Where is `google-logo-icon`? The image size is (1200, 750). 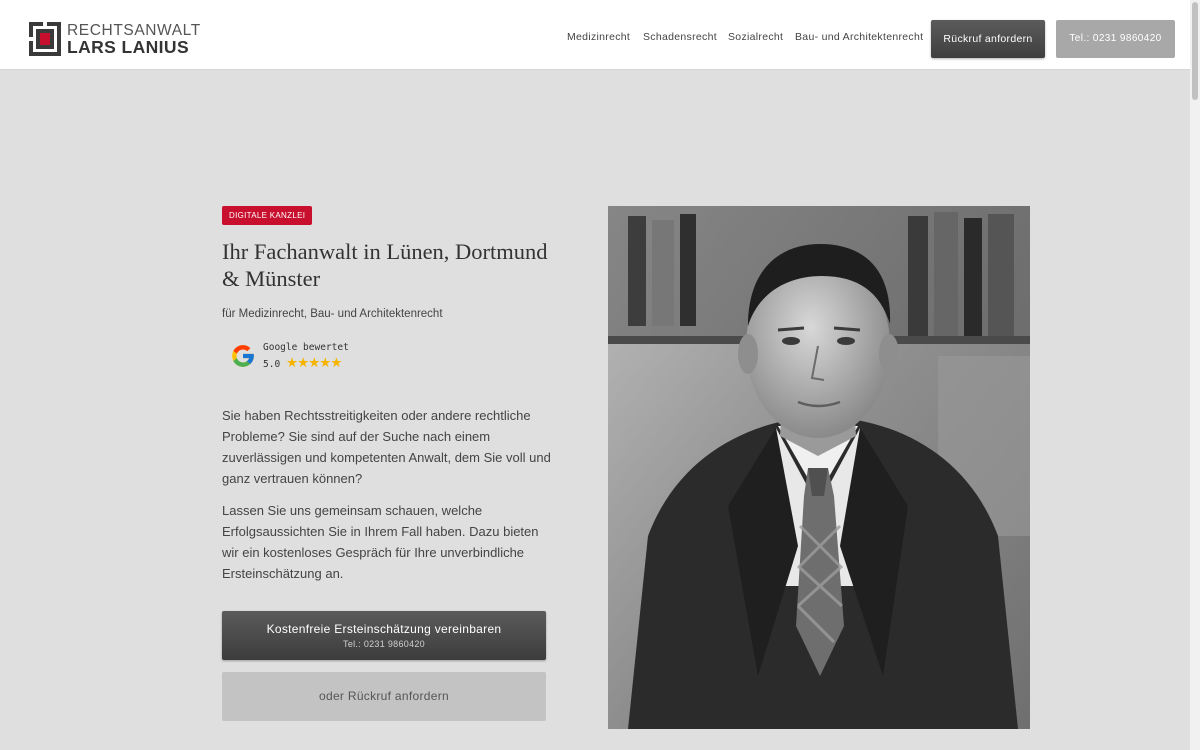
google-logo-icon is located at coordinates (243, 356).